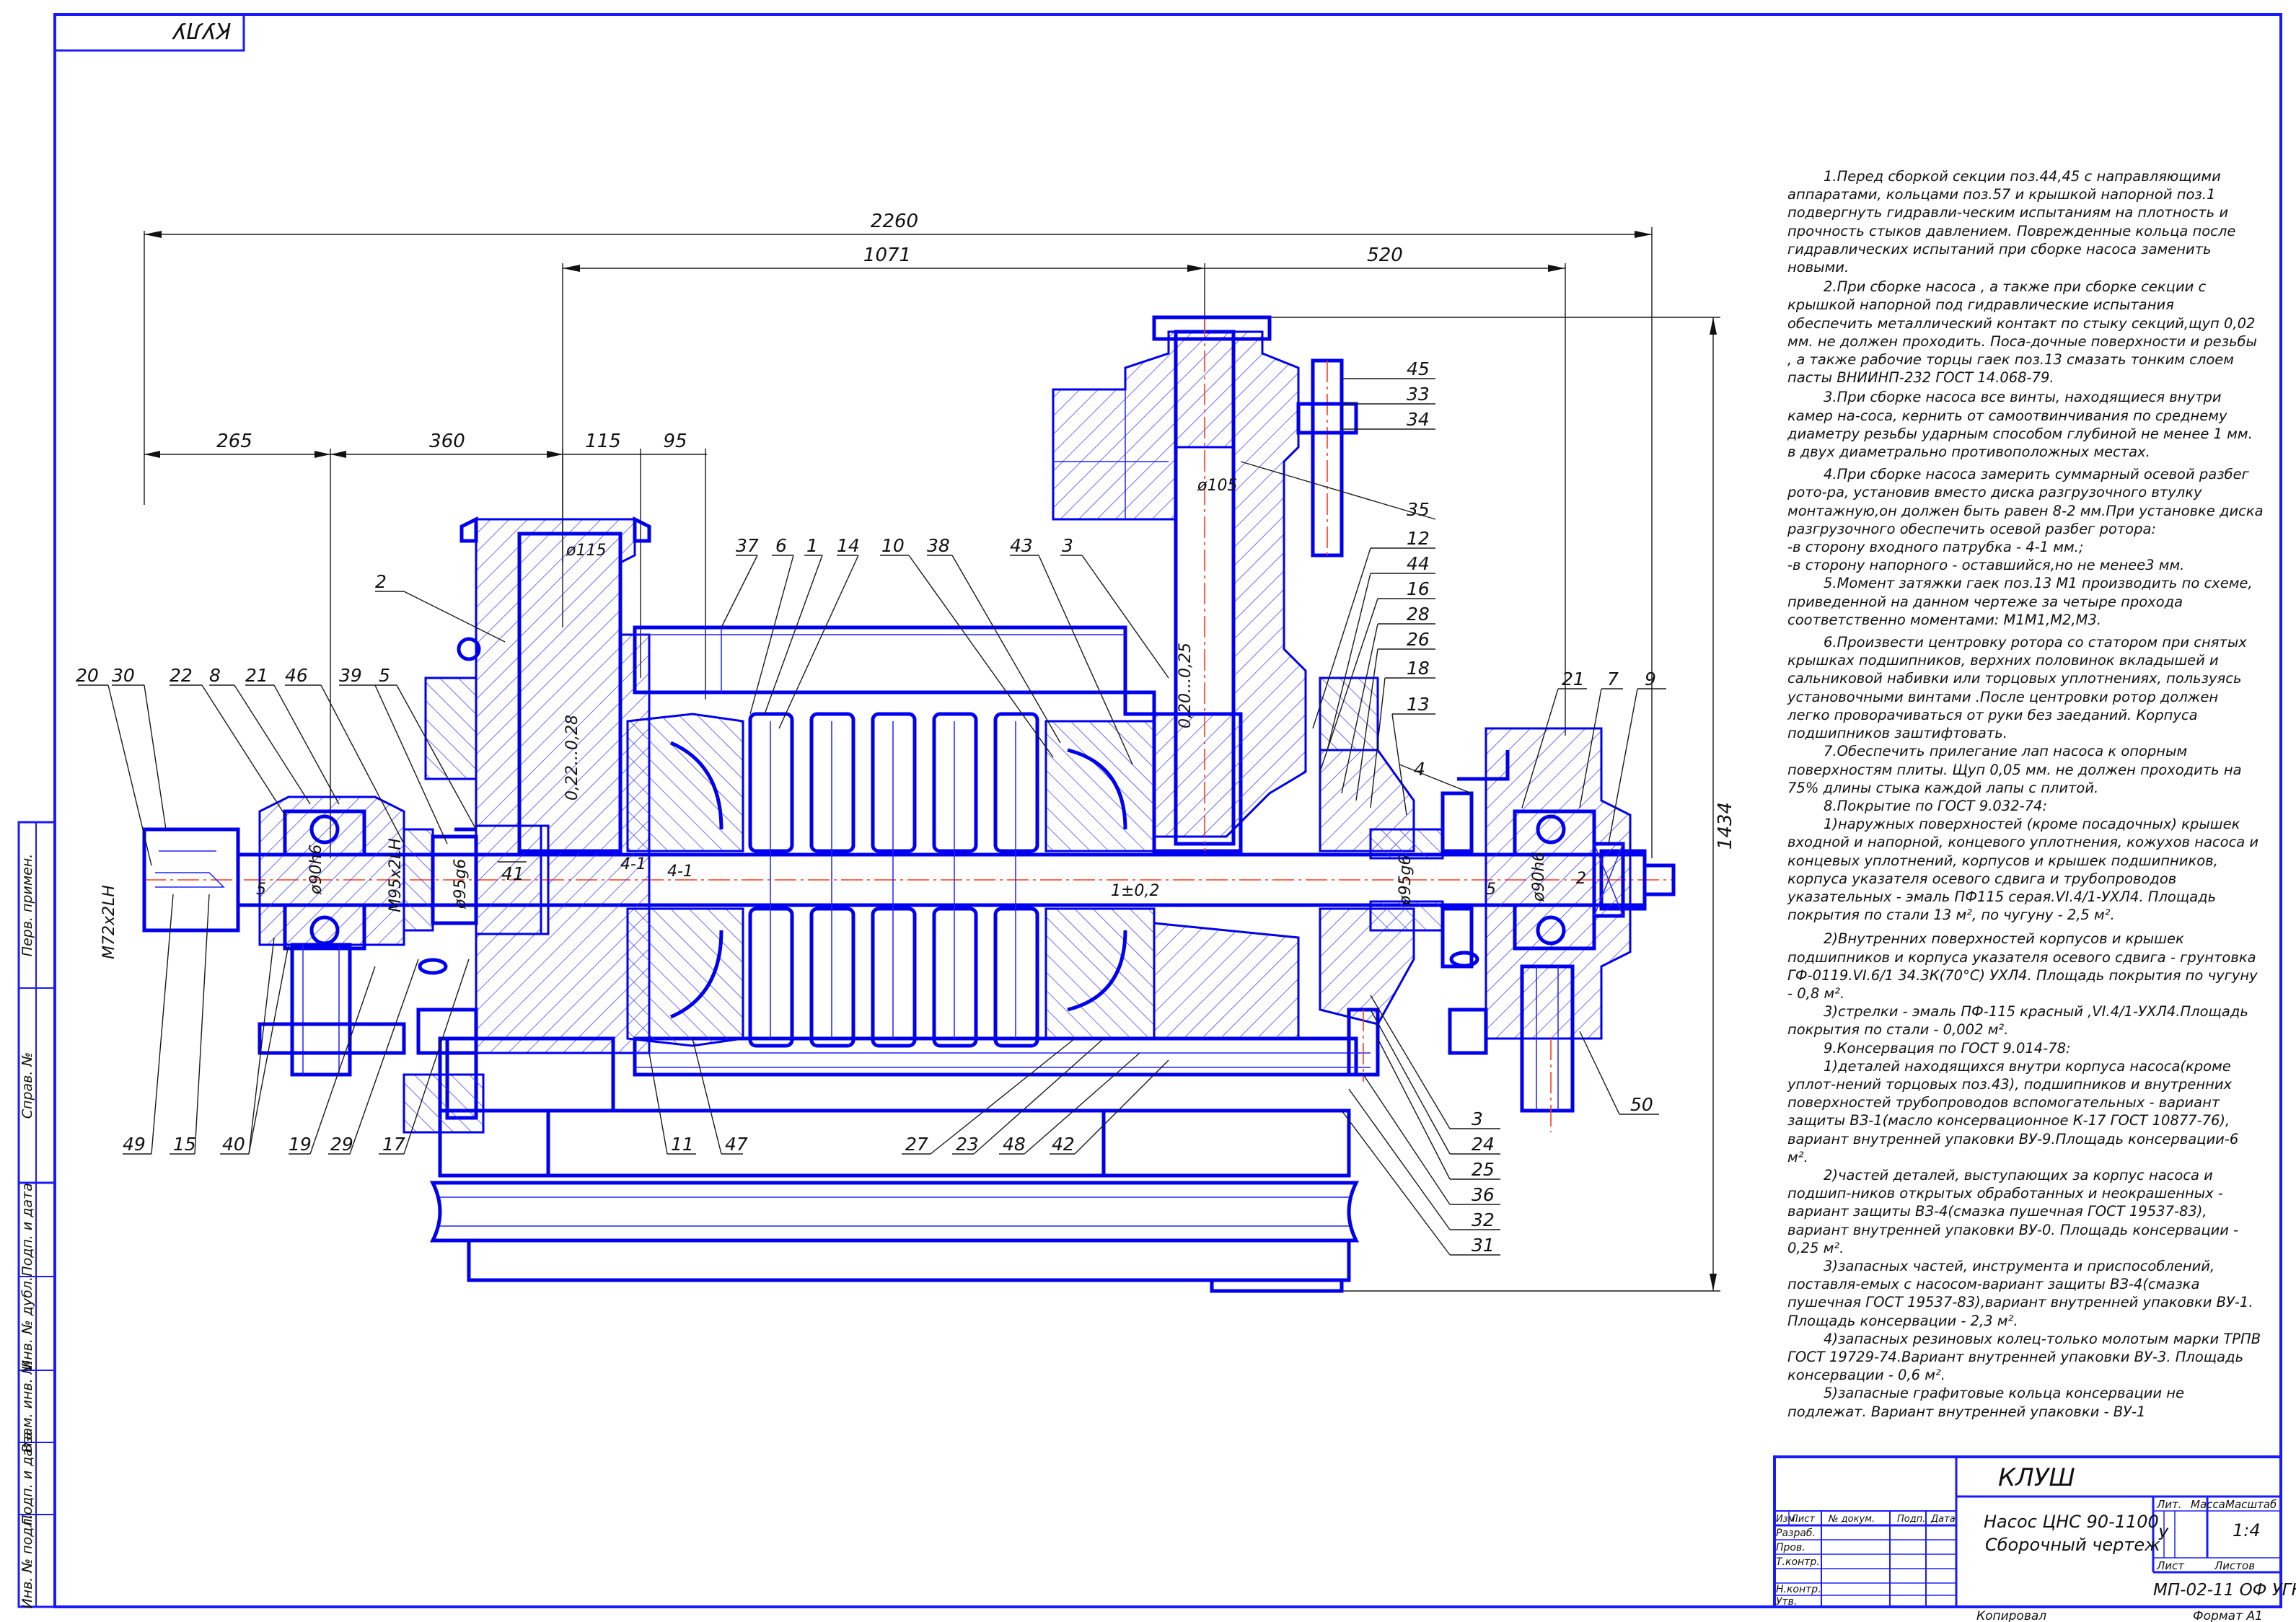 The width and height of the screenshot is (2296, 1622). I want to click on copied-by: Копировал, so click(2011, 1616).